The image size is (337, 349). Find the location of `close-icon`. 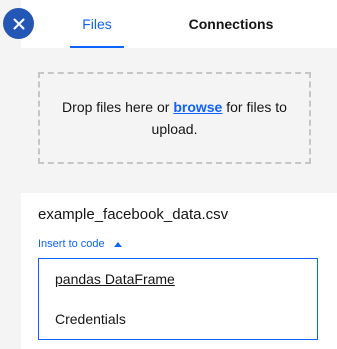

close-icon is located at coordinates (18, 23).